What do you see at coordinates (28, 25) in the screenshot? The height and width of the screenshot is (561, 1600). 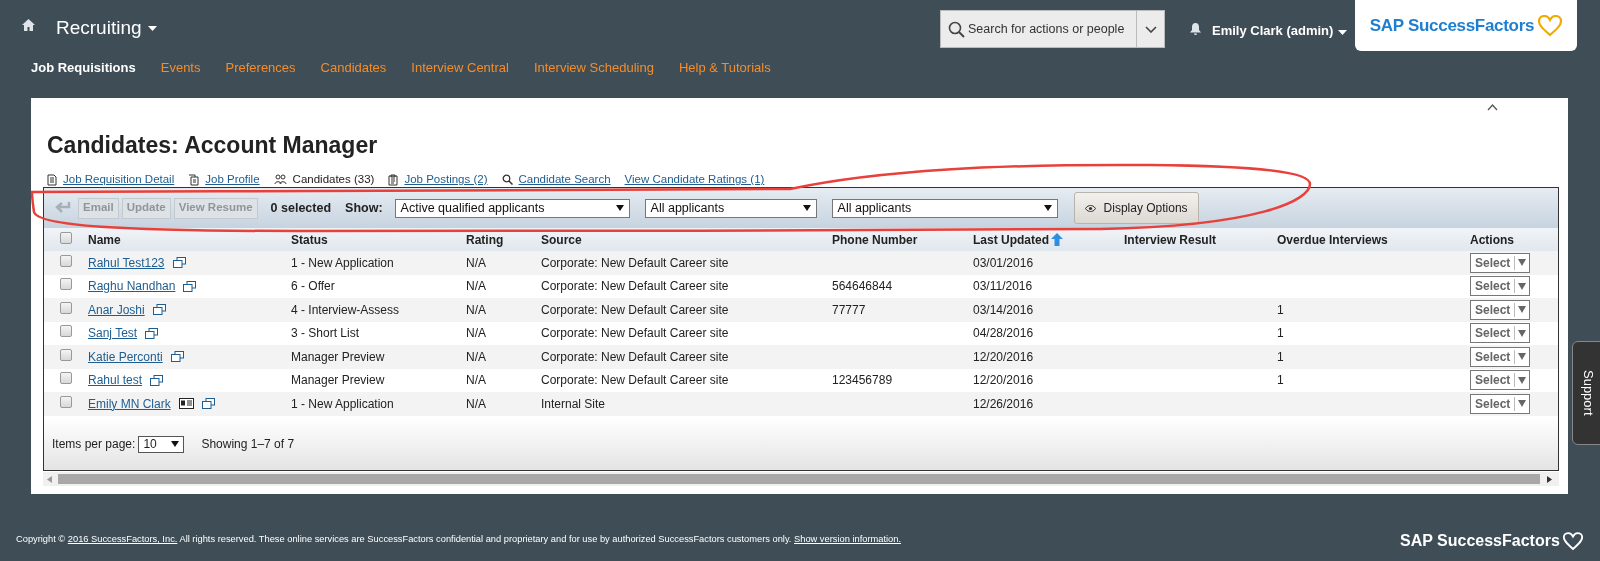 I see `home-icon` at bounding box center [28, 25].